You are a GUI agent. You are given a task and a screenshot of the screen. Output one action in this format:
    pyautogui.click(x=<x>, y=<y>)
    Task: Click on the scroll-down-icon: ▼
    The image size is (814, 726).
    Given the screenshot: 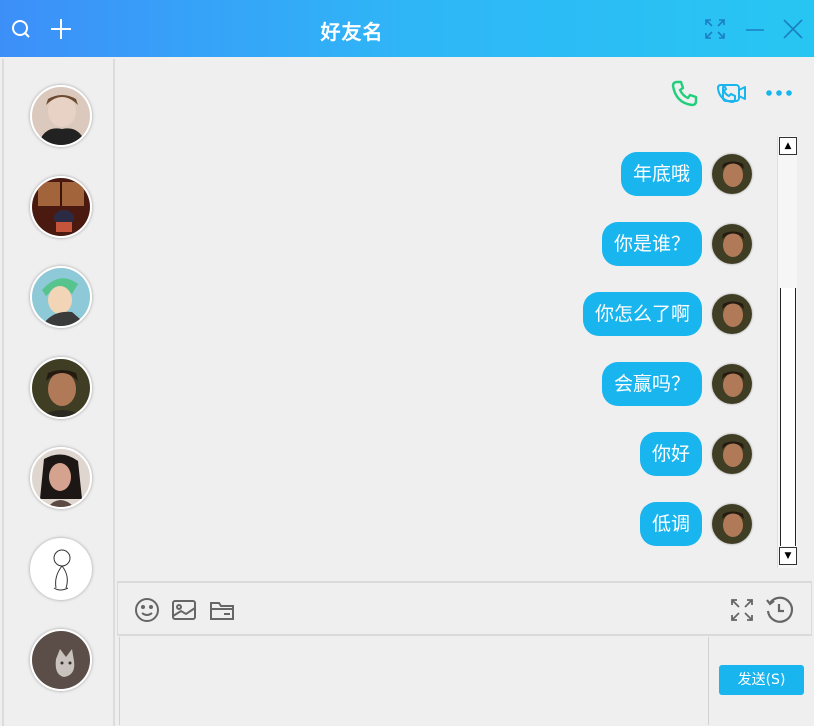 What is the action you would take?
    pyautogui.click(x=788, y=556)
    